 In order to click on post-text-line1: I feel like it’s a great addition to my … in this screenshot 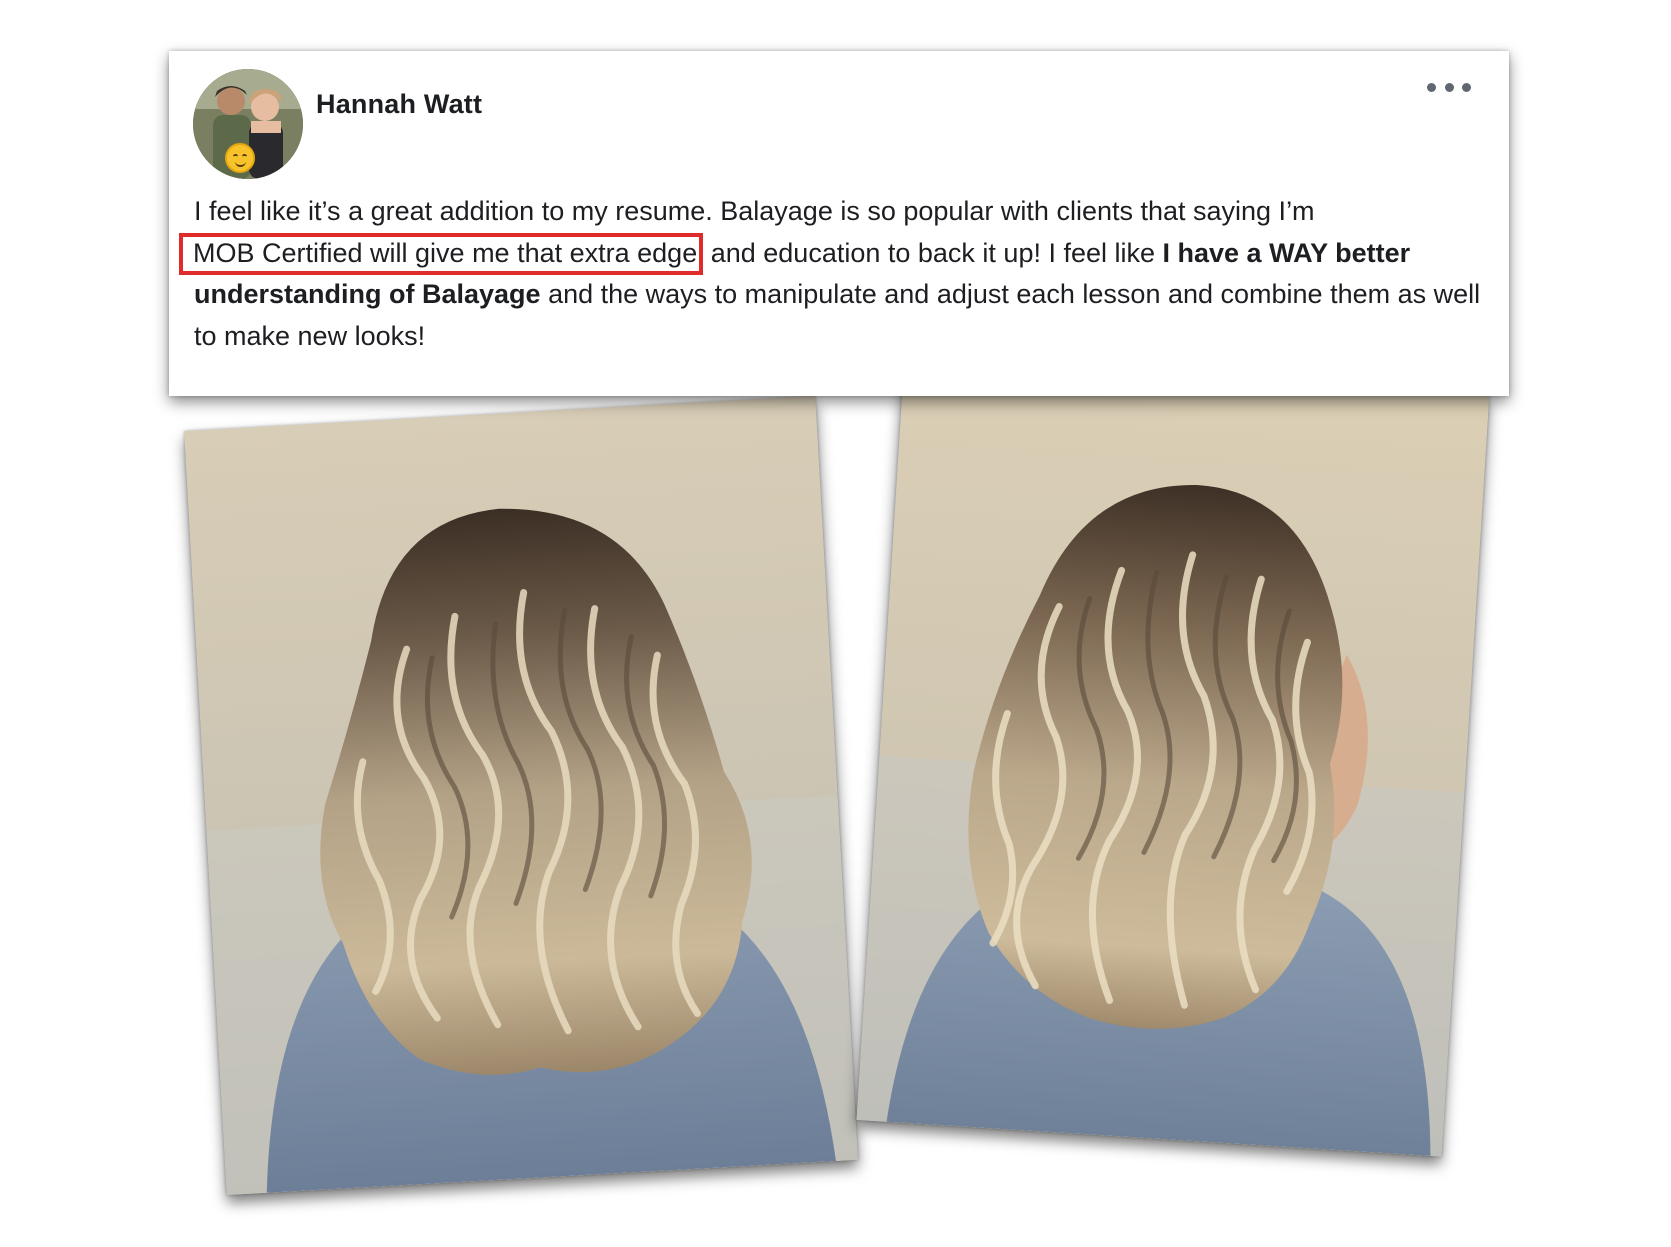, I will do `click(754, 211)`.